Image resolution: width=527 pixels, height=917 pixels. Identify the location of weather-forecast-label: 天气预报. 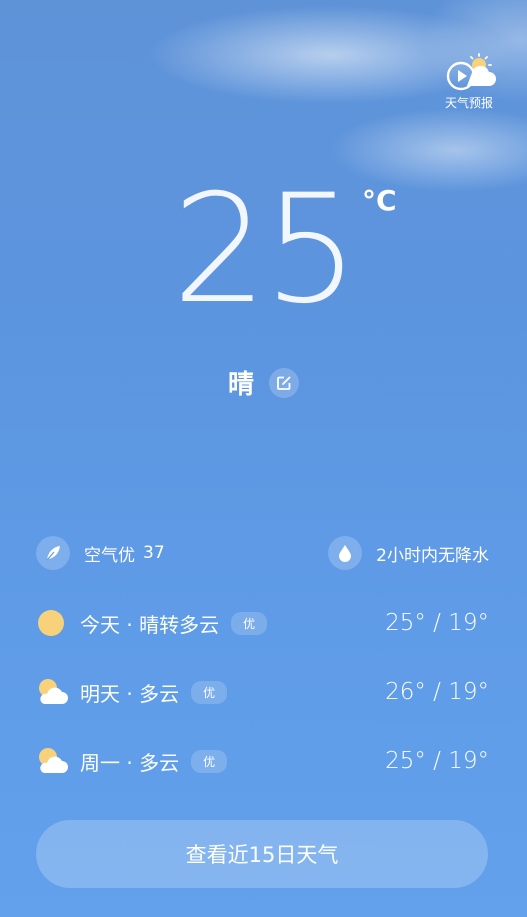
(468, 103).